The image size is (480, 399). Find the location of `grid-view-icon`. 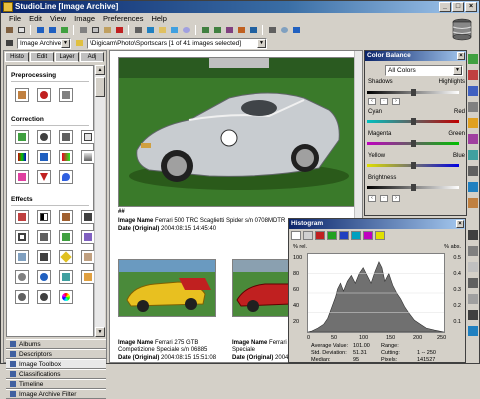

grid-view-icon is located at coordinates (9, 43).